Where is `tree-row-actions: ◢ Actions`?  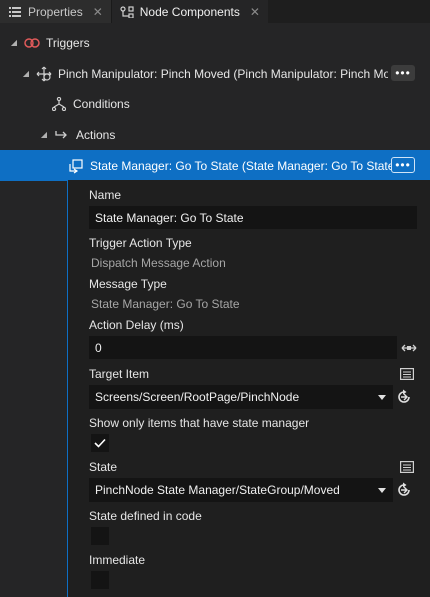 tree-row-actions: ◢ Actions is located at coordinates (215, 134).